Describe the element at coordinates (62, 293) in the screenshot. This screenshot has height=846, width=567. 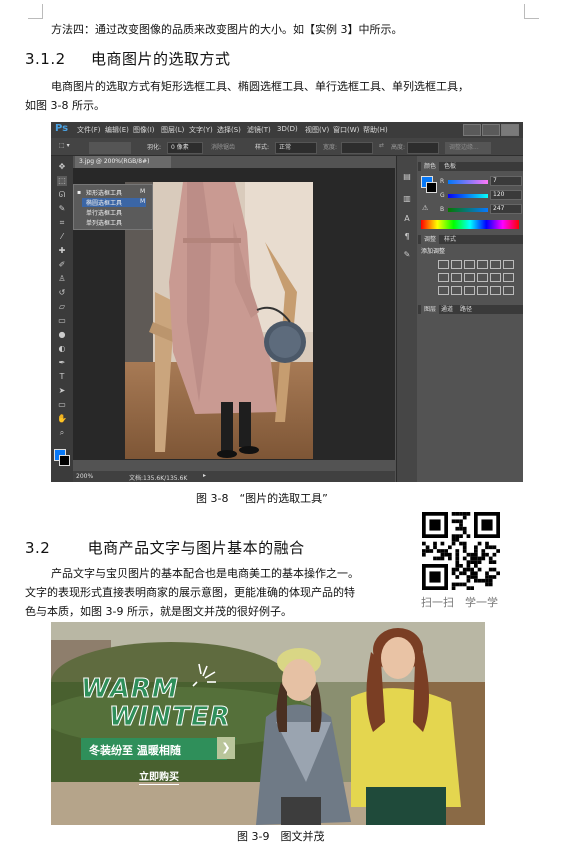
I see `history-brush-icon: ↺` at that location.